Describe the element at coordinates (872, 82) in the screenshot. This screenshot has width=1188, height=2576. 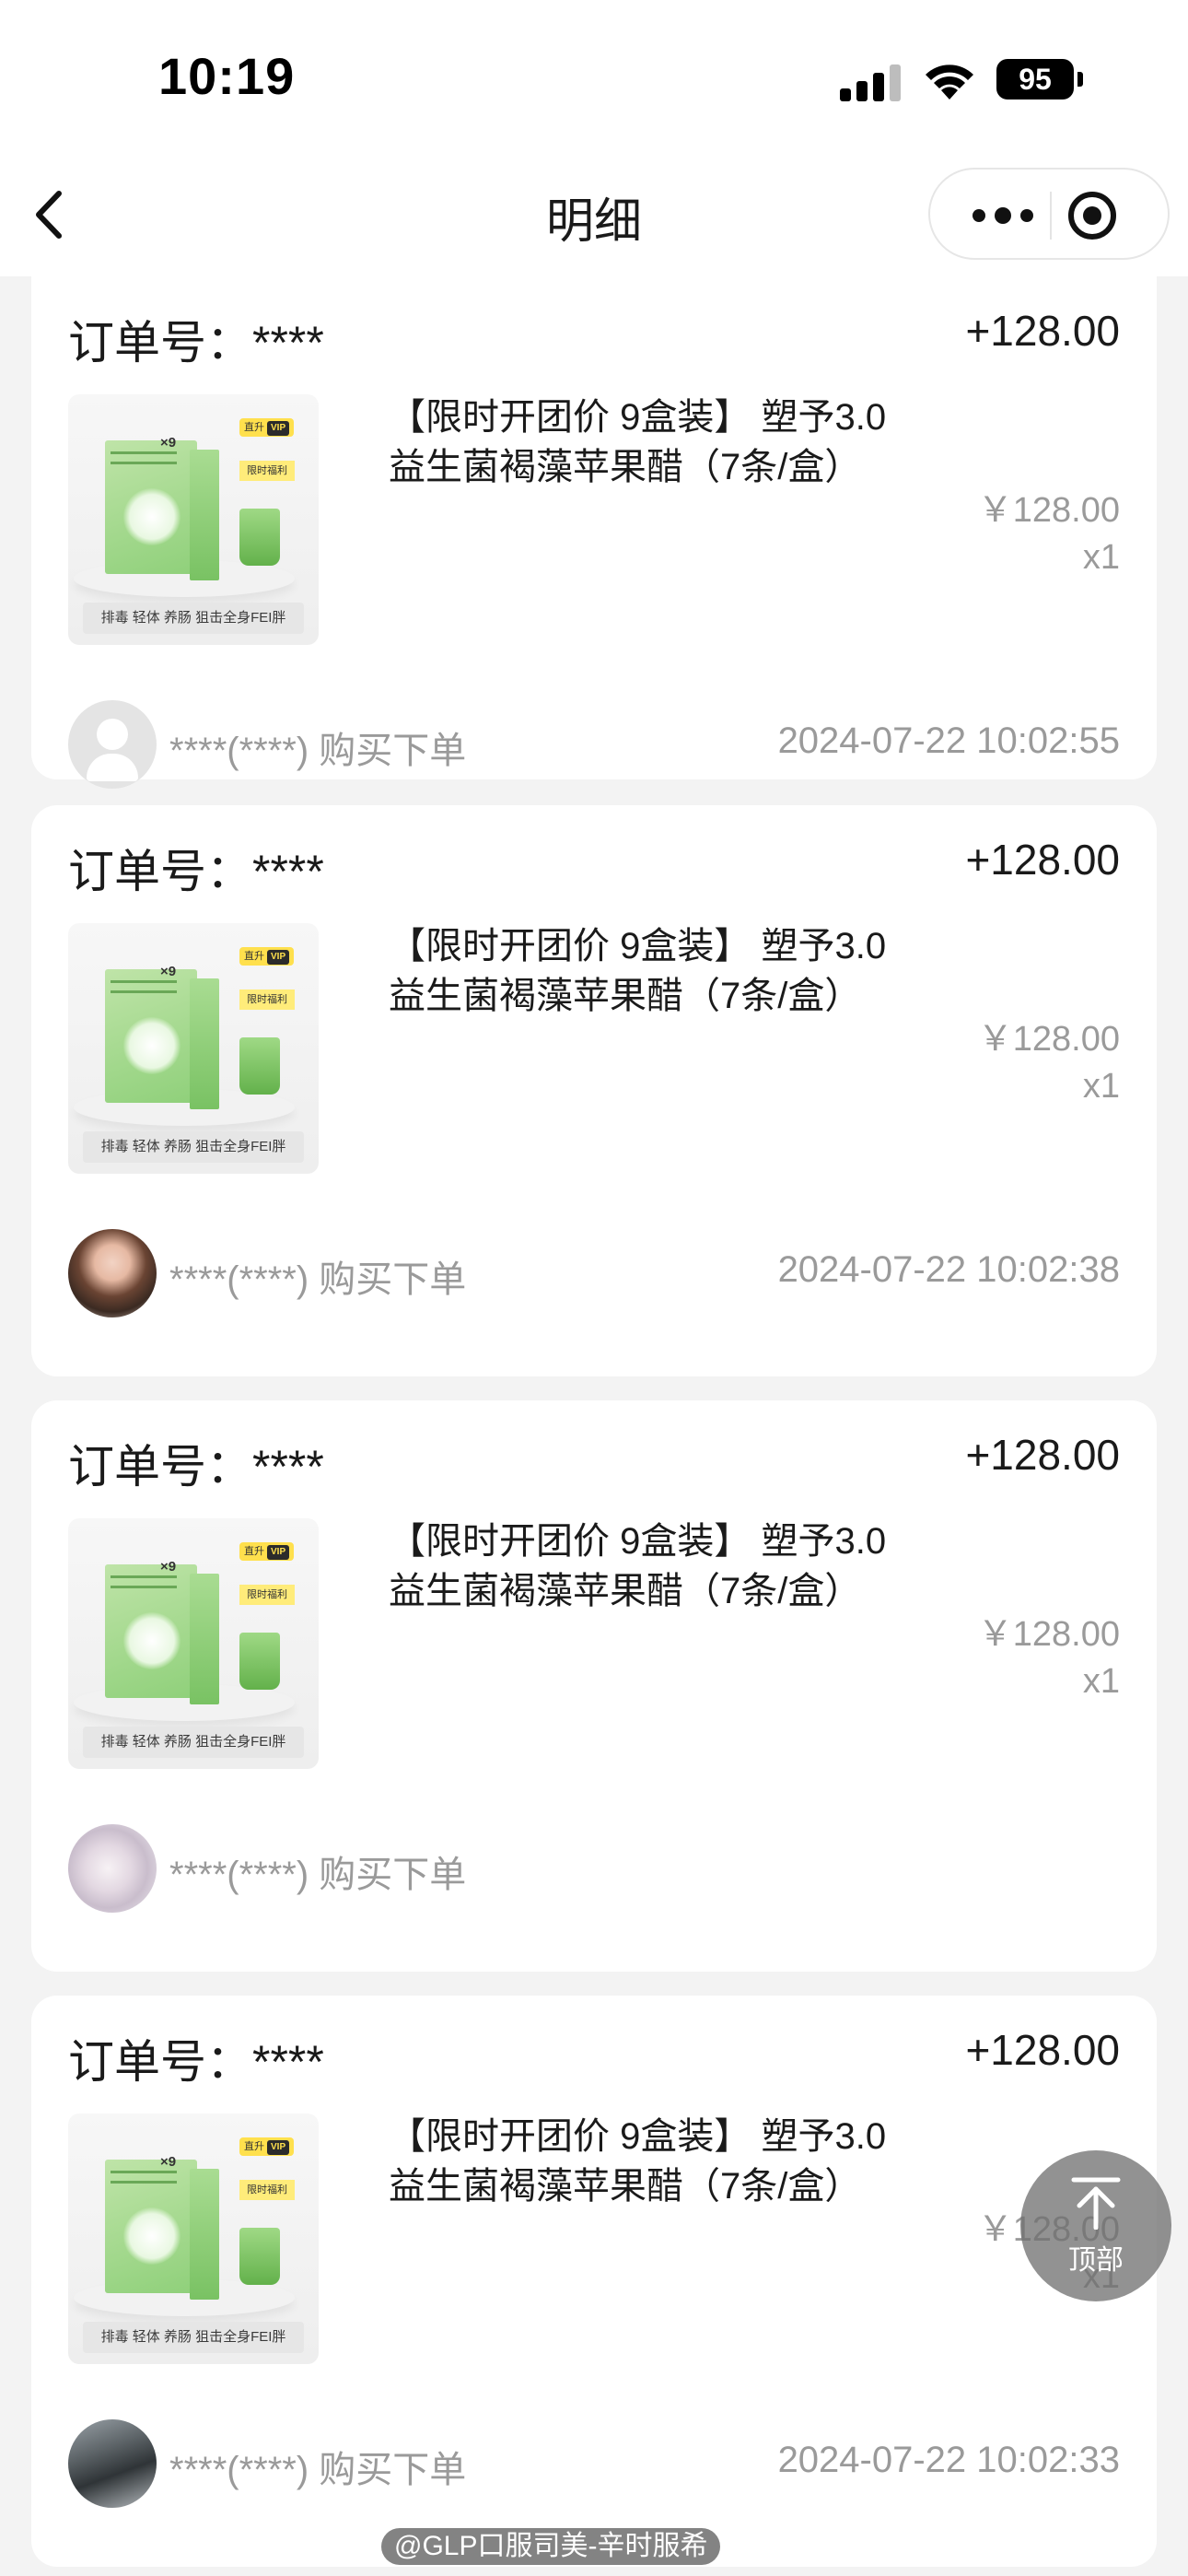
I see `cellular-signal-icon` at that location.